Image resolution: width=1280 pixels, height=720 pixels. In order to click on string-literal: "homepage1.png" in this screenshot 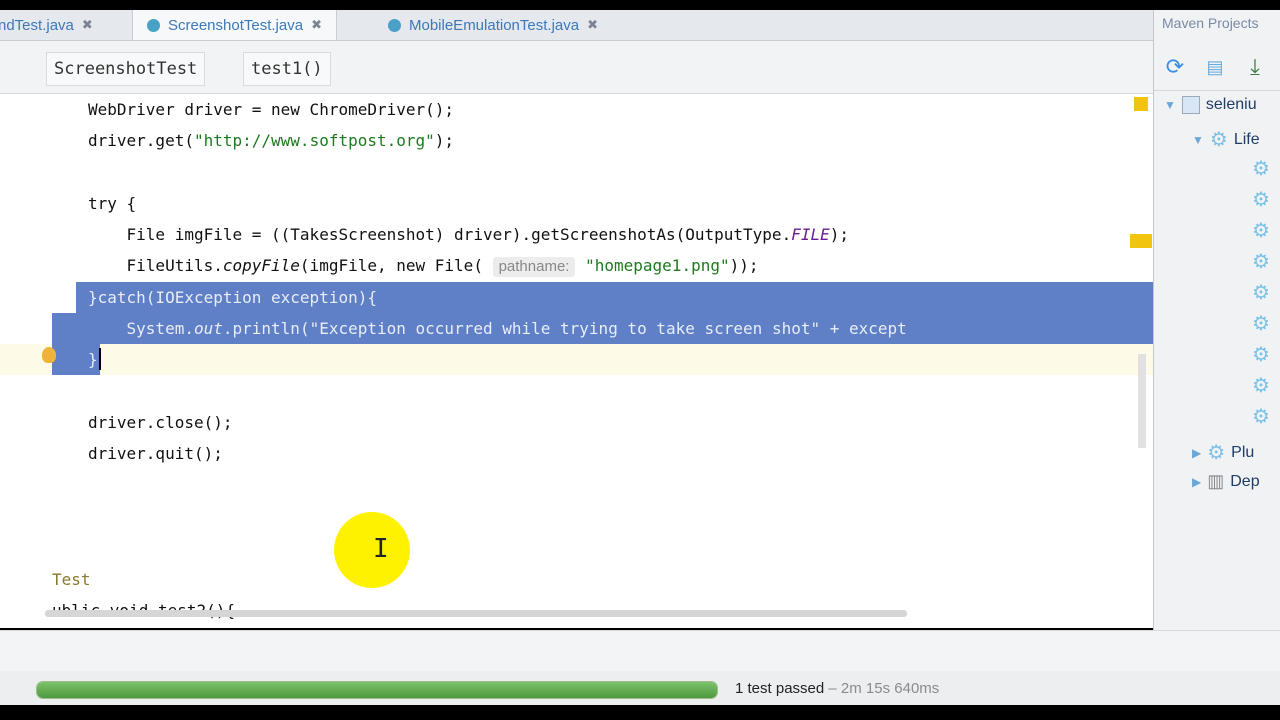, I will do `click(657, 265)`.